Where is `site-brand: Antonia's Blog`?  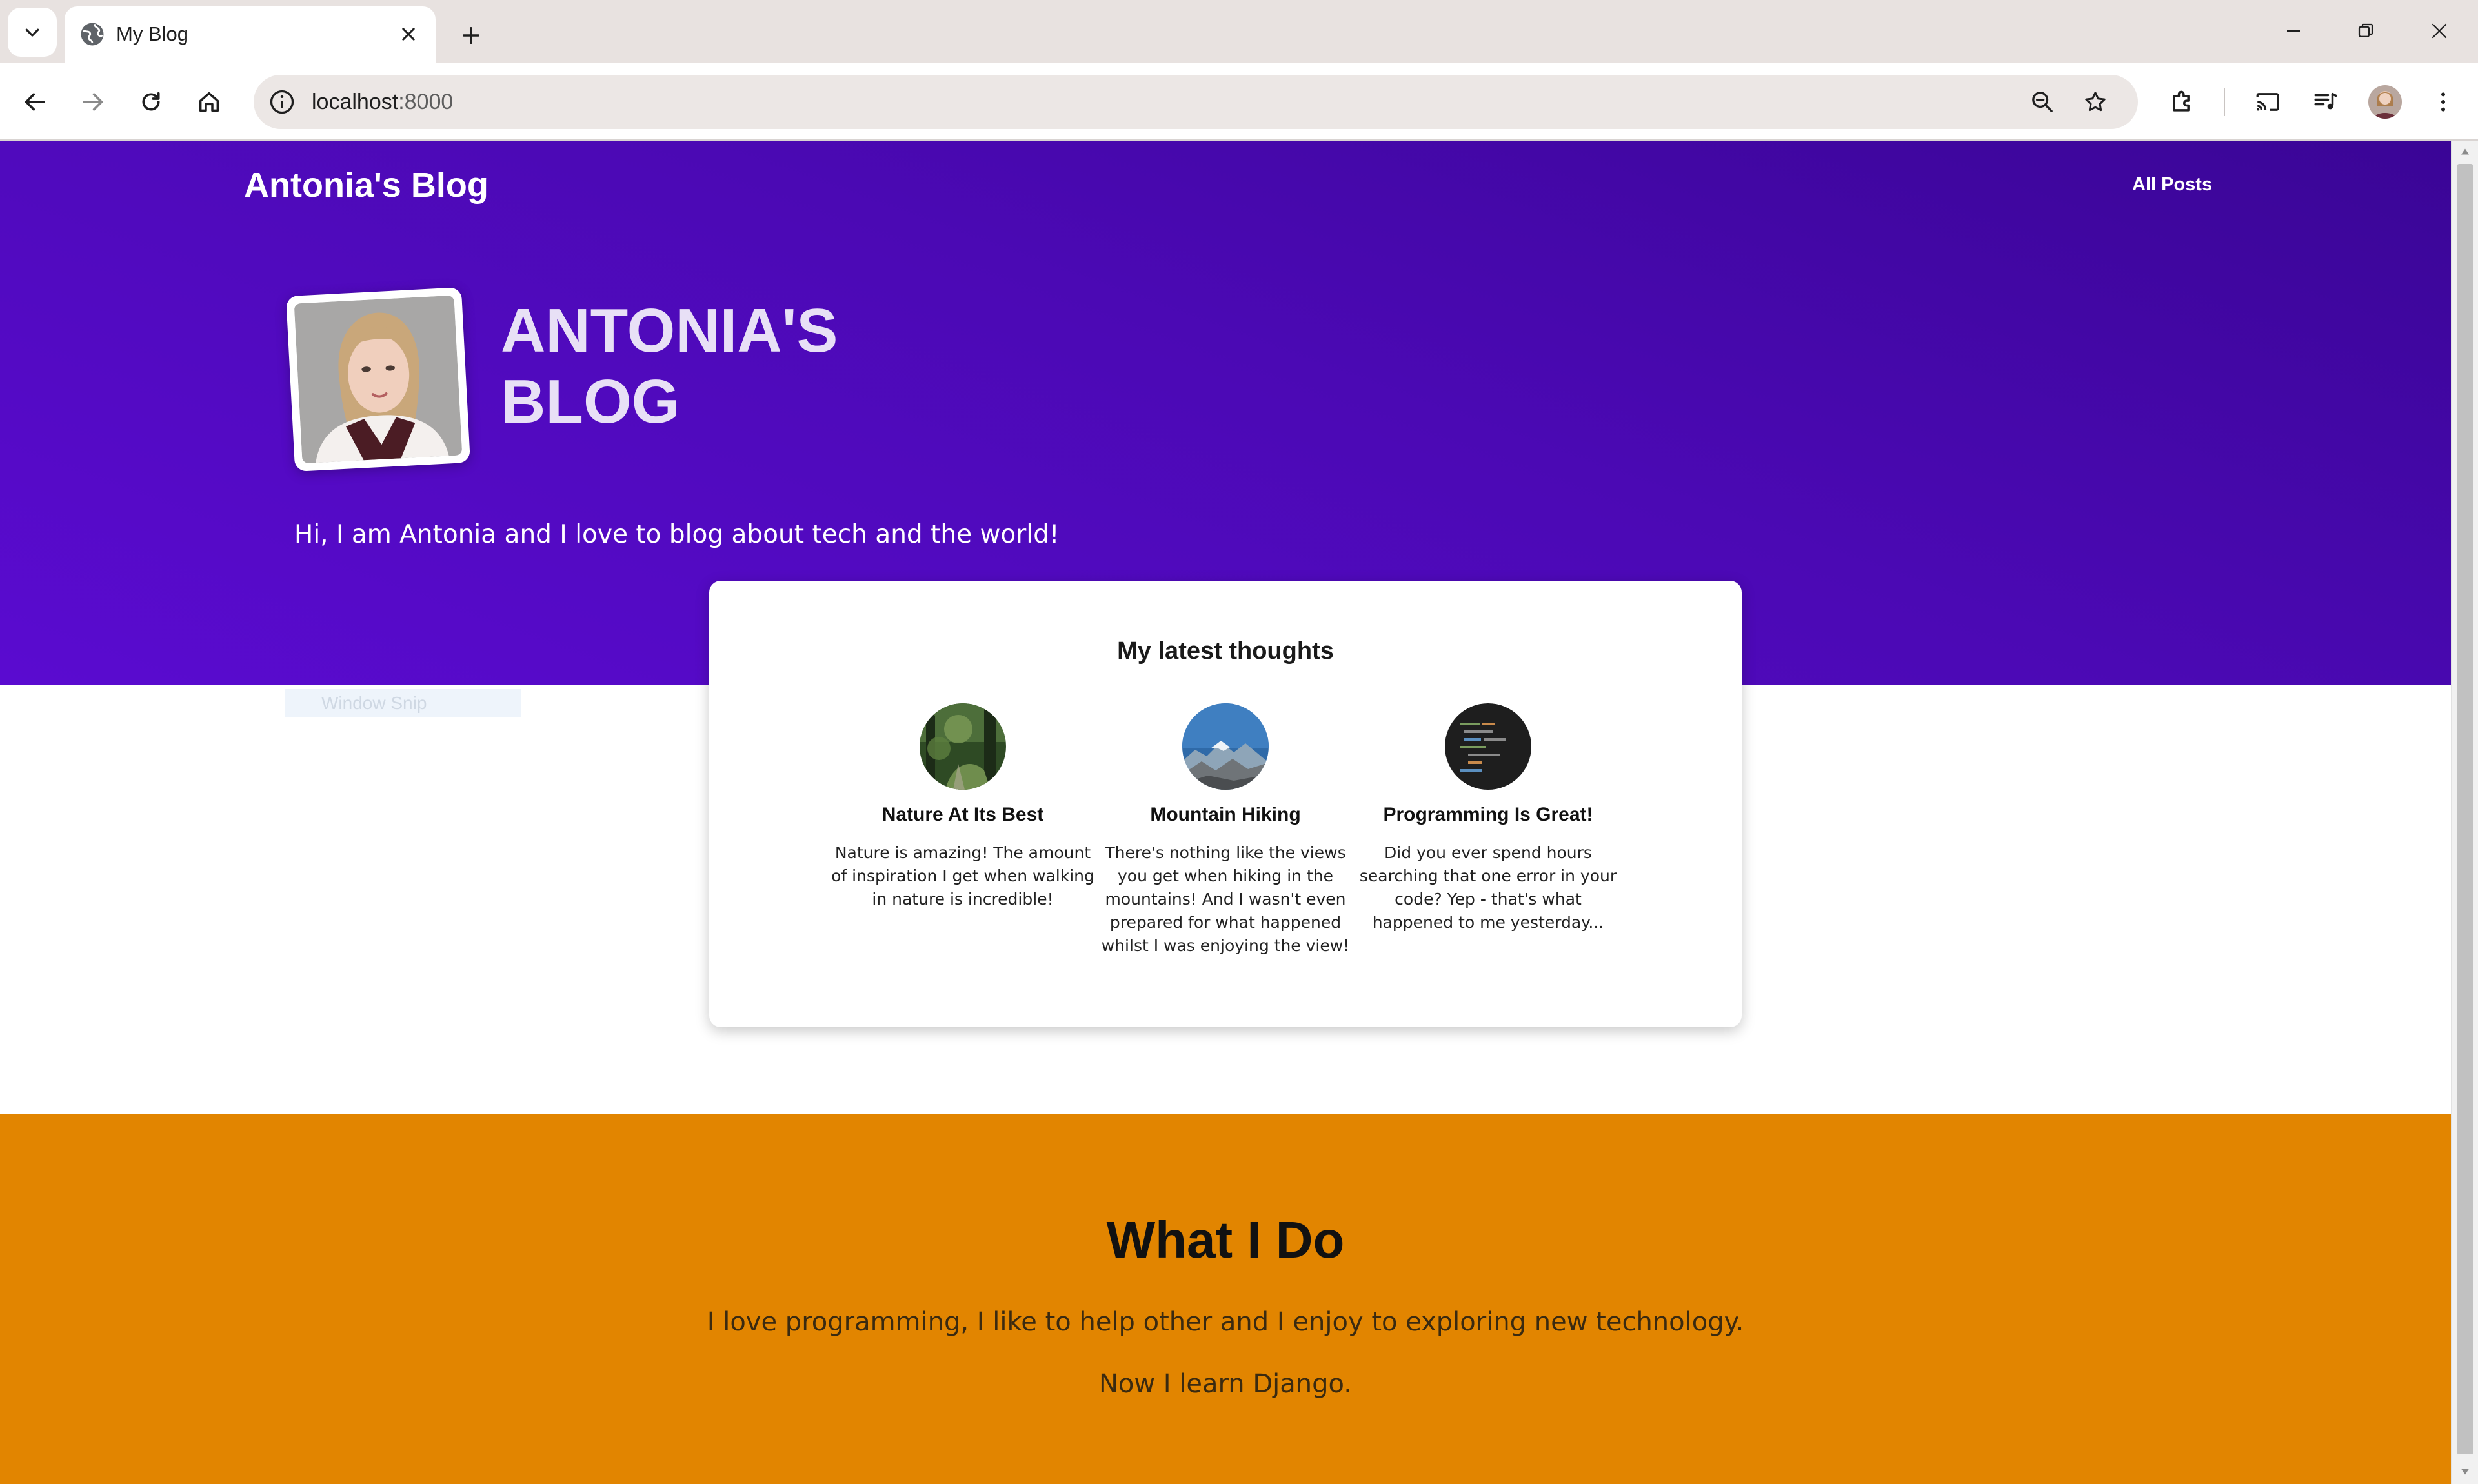 site-brand: Antonia's Blog is located at coordinates (366, 185).